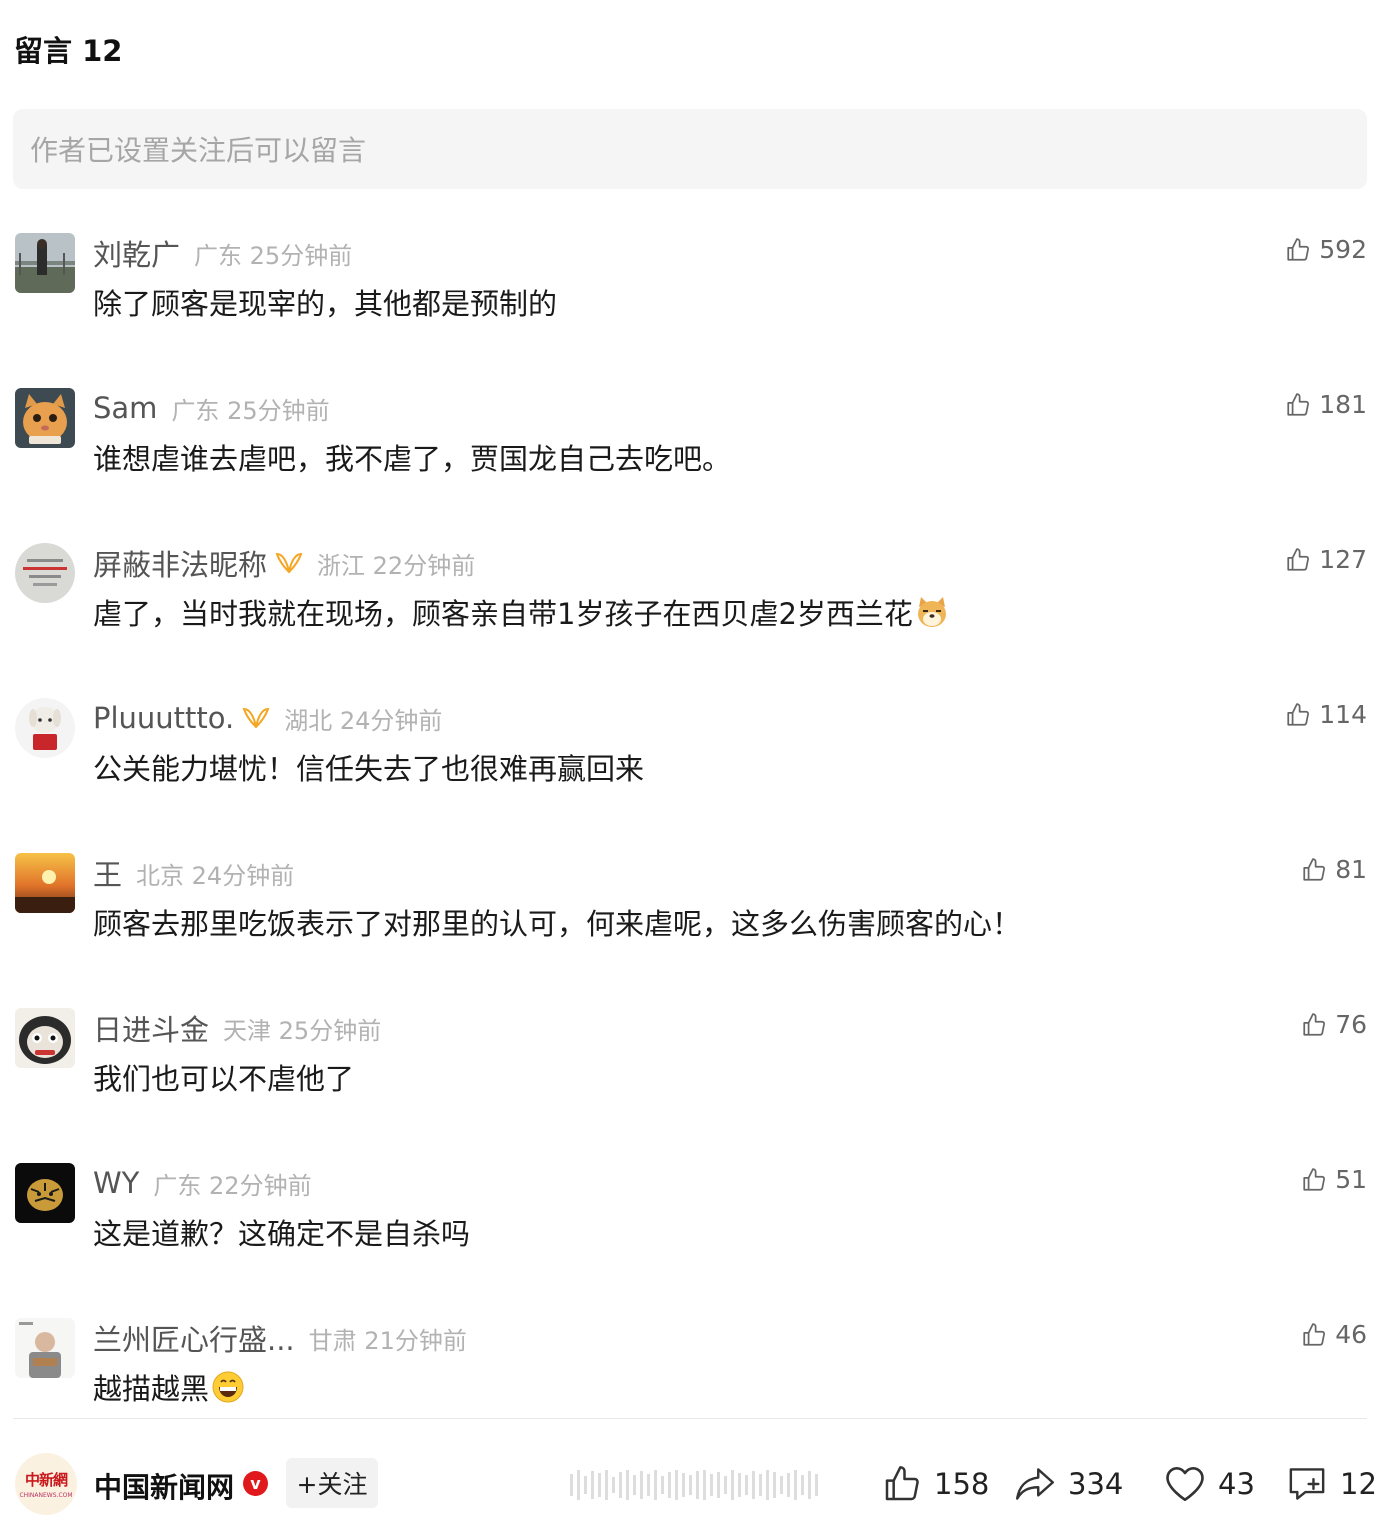  Describe the element at coordinates (1236, 1484) in the screenshot. I see `favorite-count: 43` at that location.